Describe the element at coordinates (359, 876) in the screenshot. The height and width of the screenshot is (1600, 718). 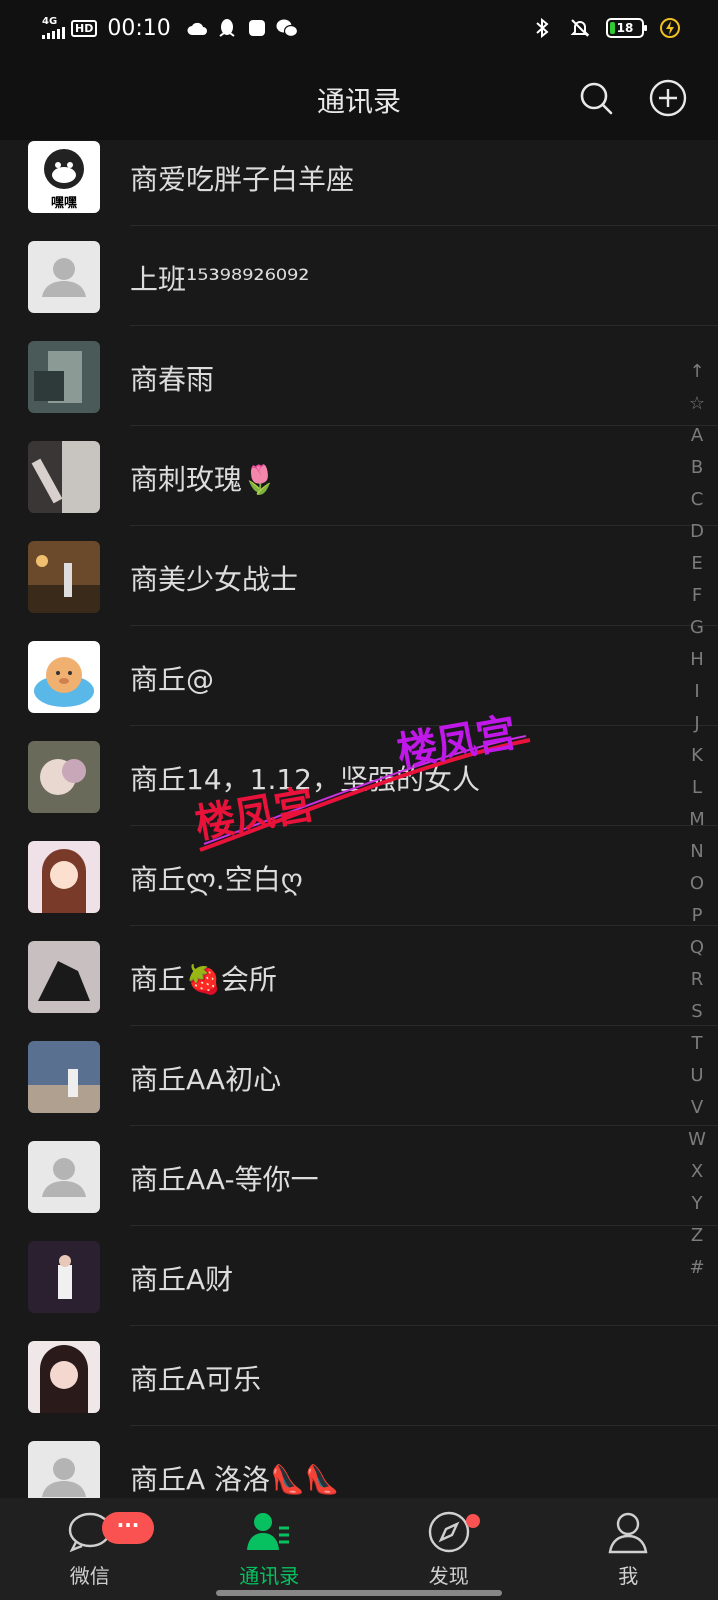
I see `contact-row: 商丘ლ.空白ღ` at that location.